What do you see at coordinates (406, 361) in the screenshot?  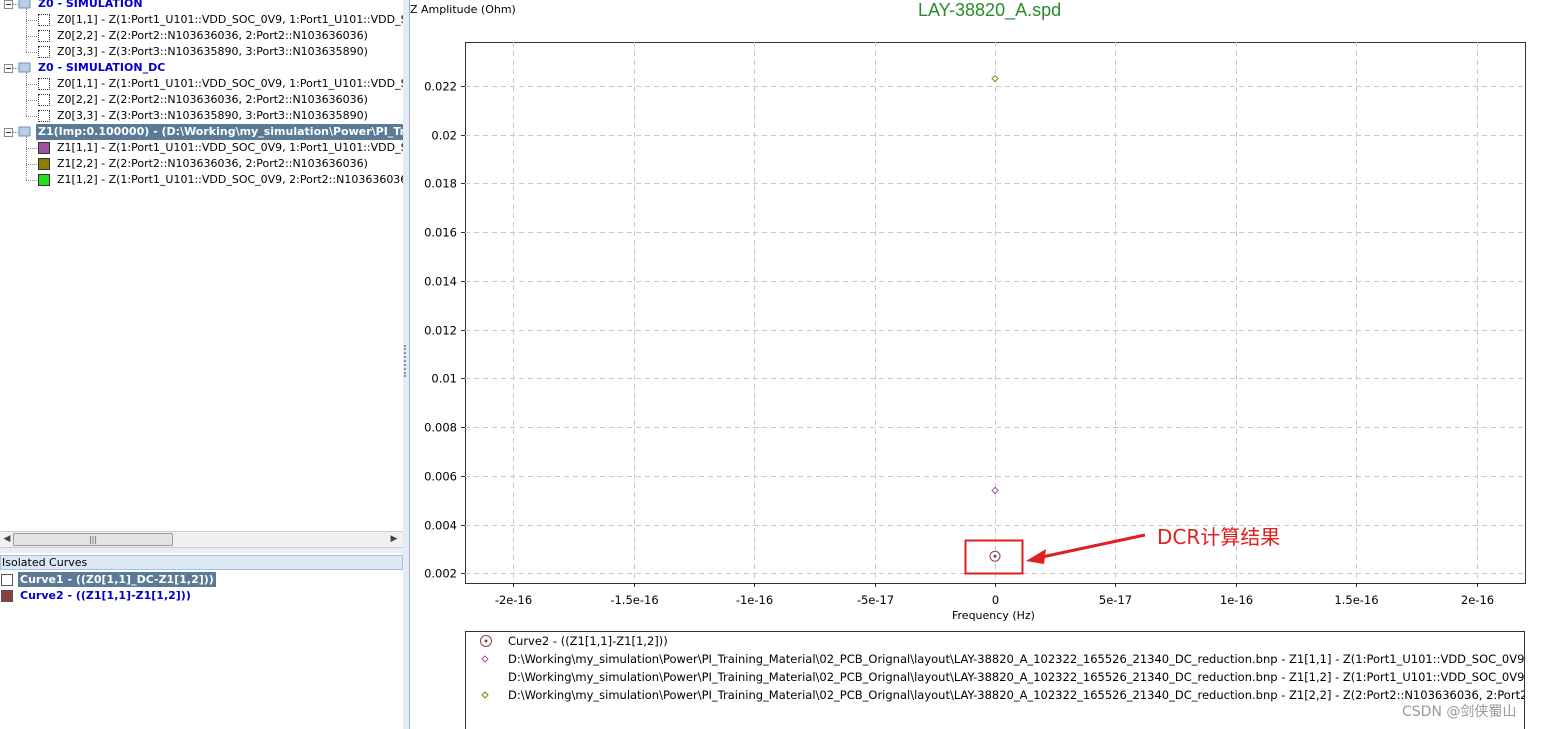 I see `splitter-grip-icon` at bounding box center [406, 361].